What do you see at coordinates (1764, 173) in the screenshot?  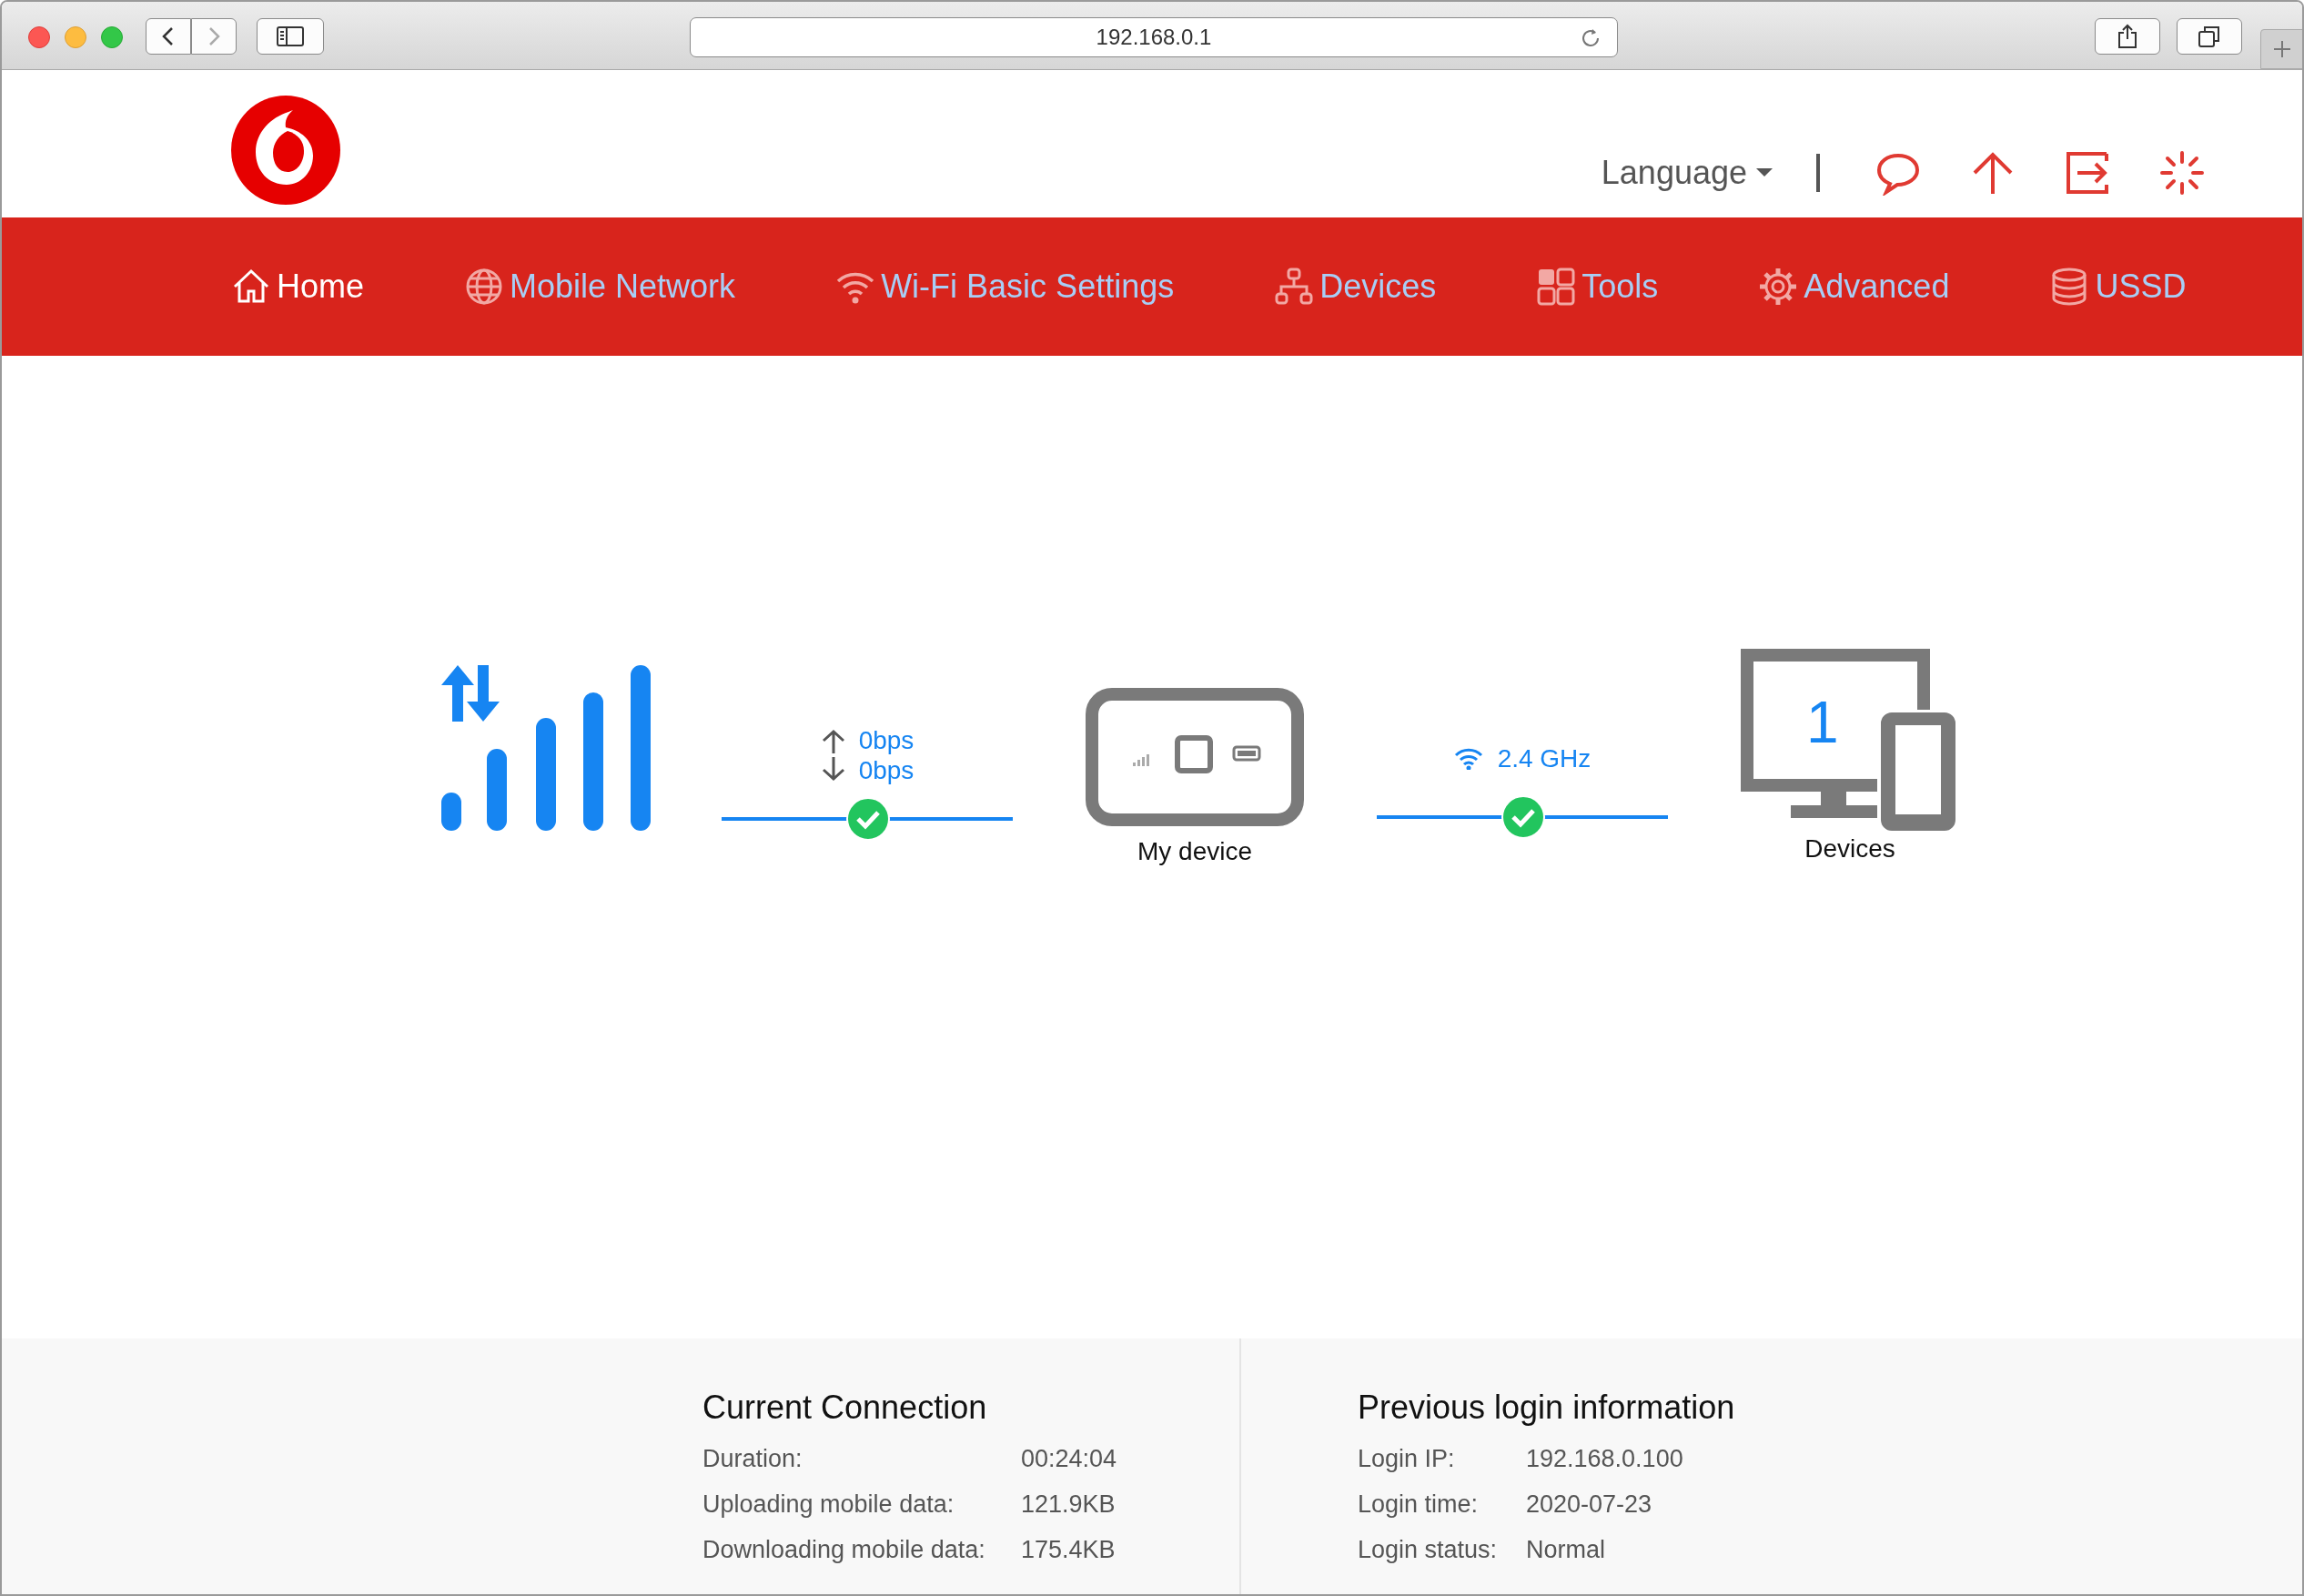 I see `caret-icon` at bounding box center [1764, 173].